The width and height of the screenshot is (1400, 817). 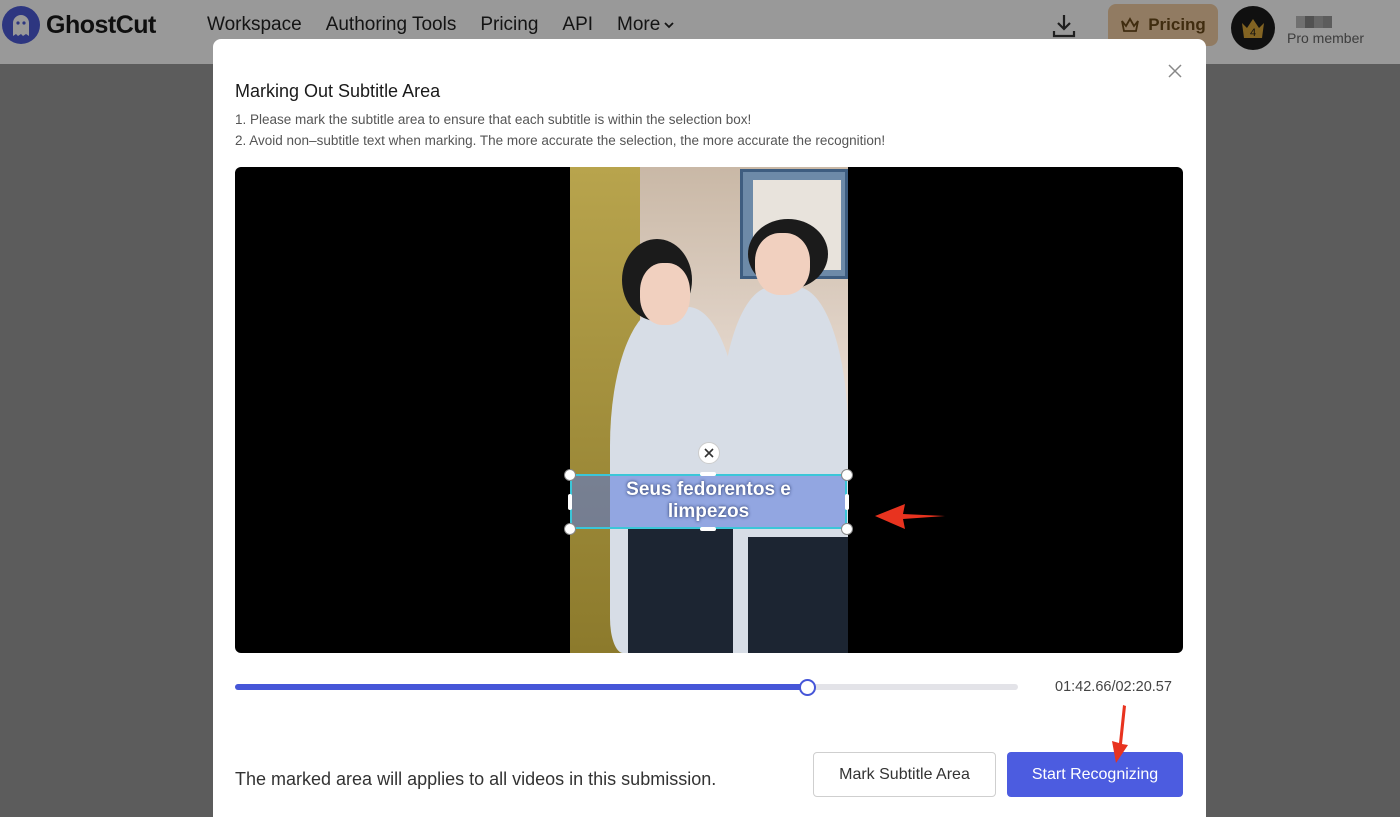 I want to click on resize-handle-top-right, so click(x=847, y=475).